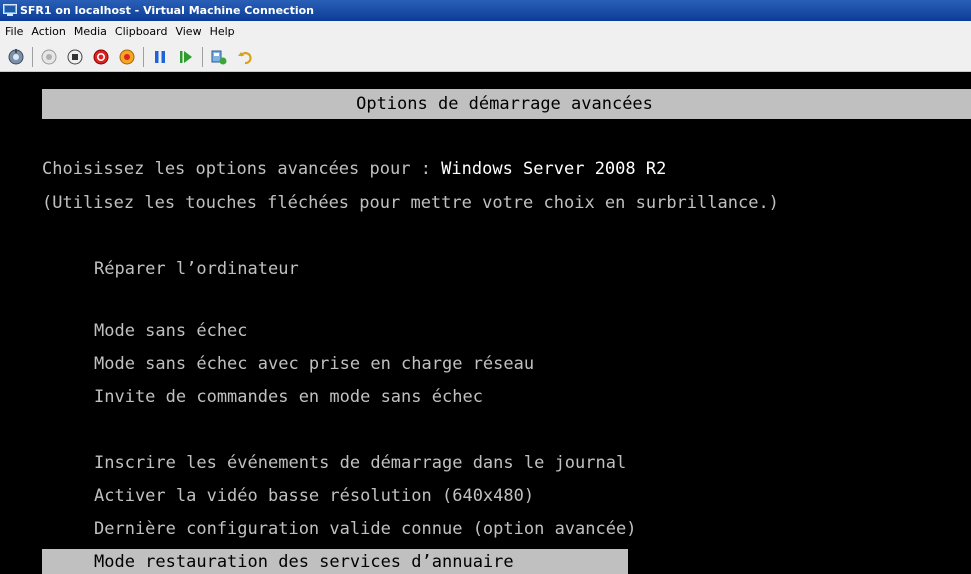  What do you see at coordinates (75, 57) in the screenshot?
I see `turn-off-icon` at bounding box center [75, 57].